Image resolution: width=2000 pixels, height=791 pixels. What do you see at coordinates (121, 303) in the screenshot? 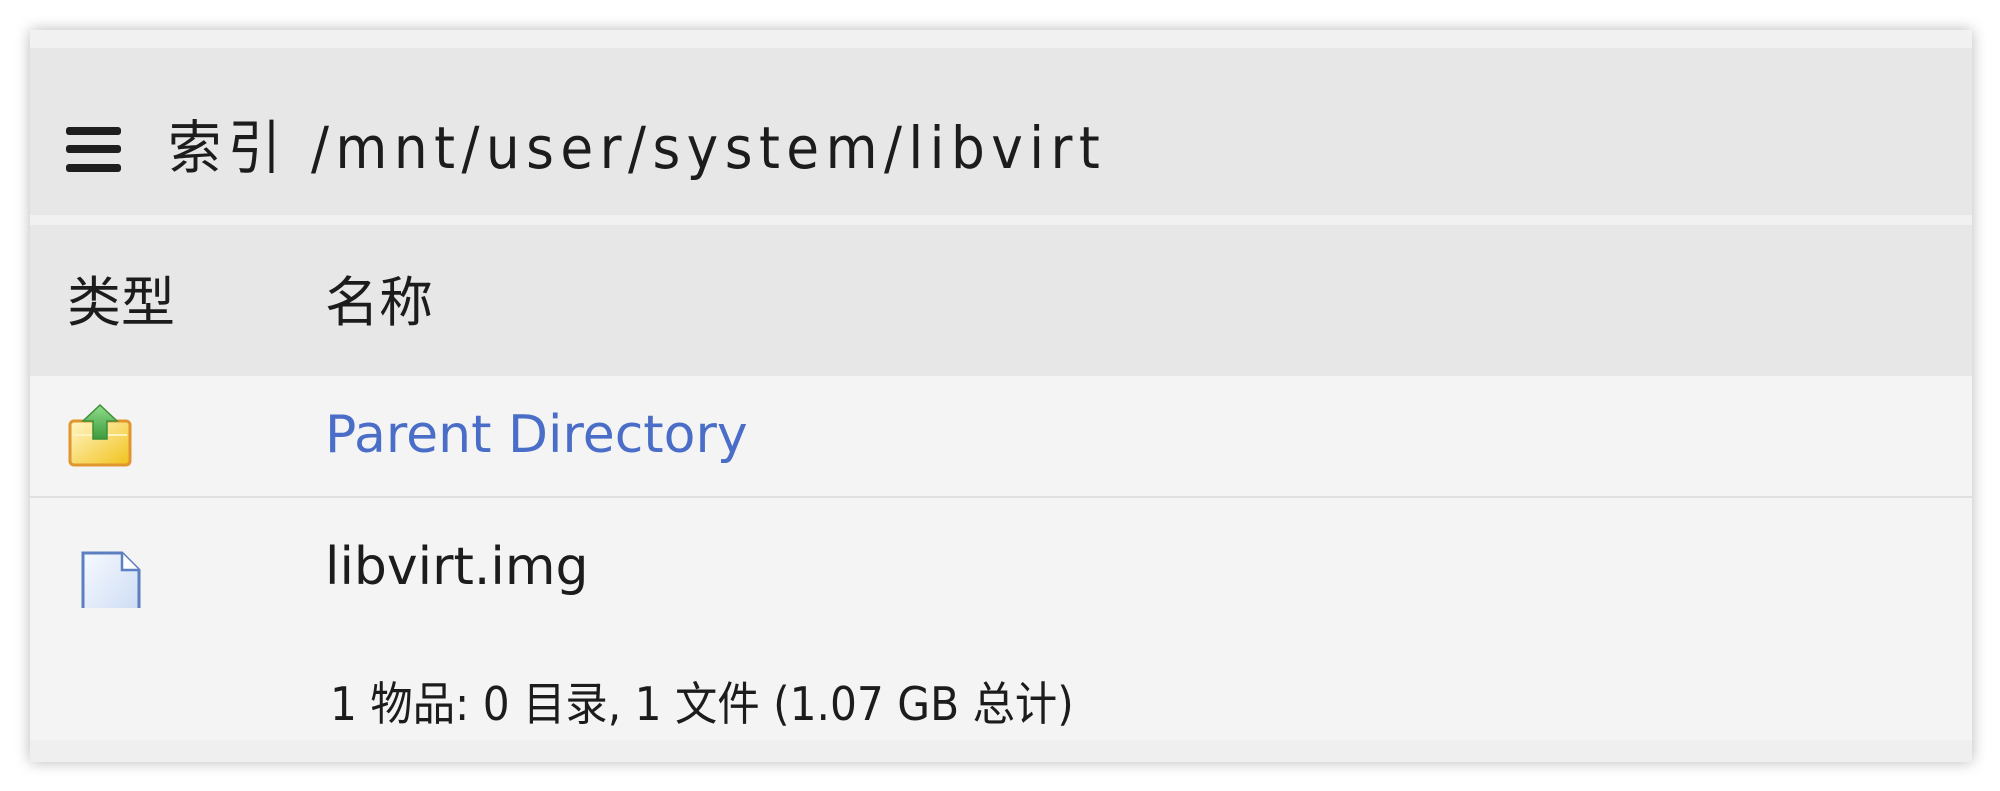
I see `column-header-type: 类型` at bounding box center [121, 303].